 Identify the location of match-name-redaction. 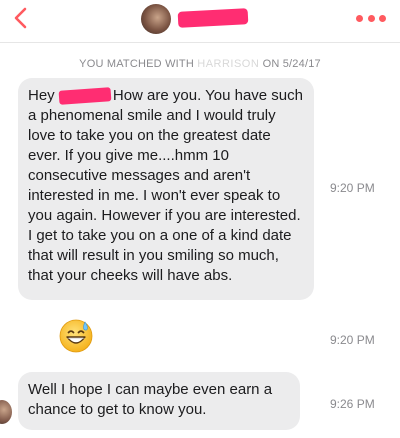
(213, 18).